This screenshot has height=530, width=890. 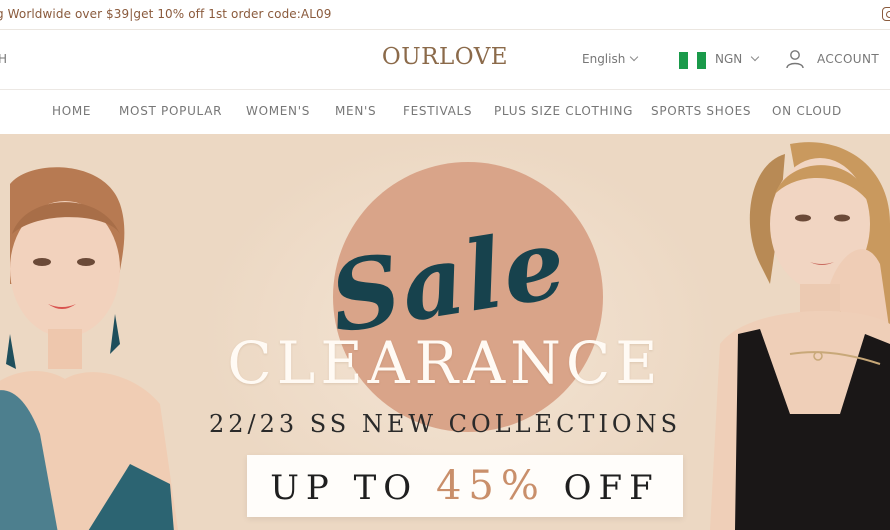 What do you see at coordinates (353, 488) in the screenshot?
I see `offer-prefix: UP TO` at bounding box center [353, 488].